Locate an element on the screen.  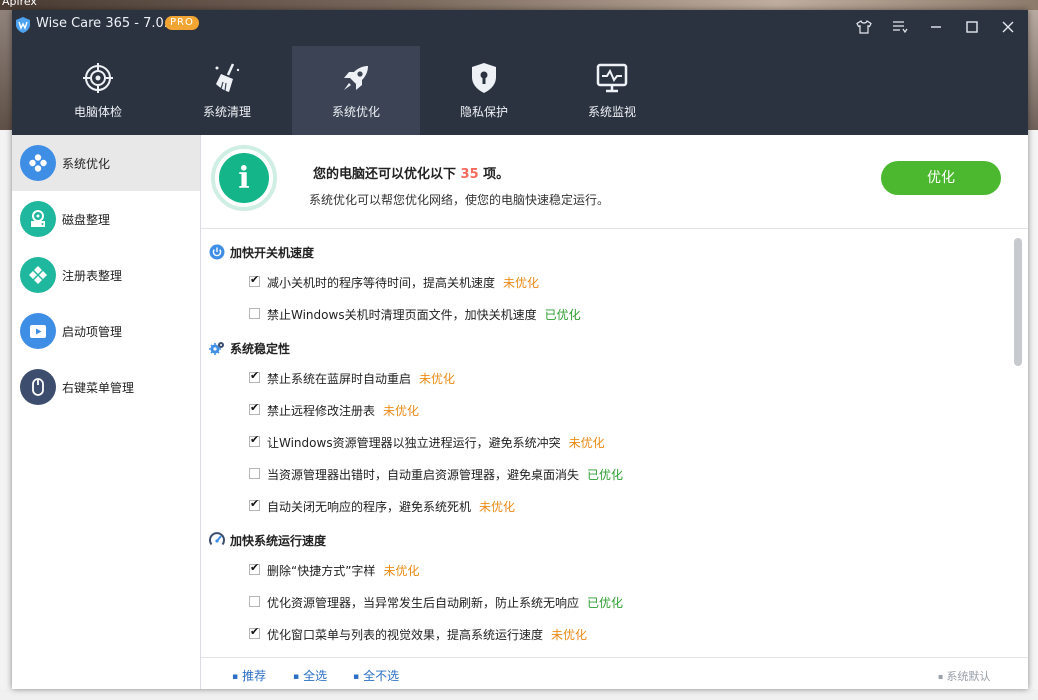
system-default-link: 系统默认 is located at coordinates (964, 676).